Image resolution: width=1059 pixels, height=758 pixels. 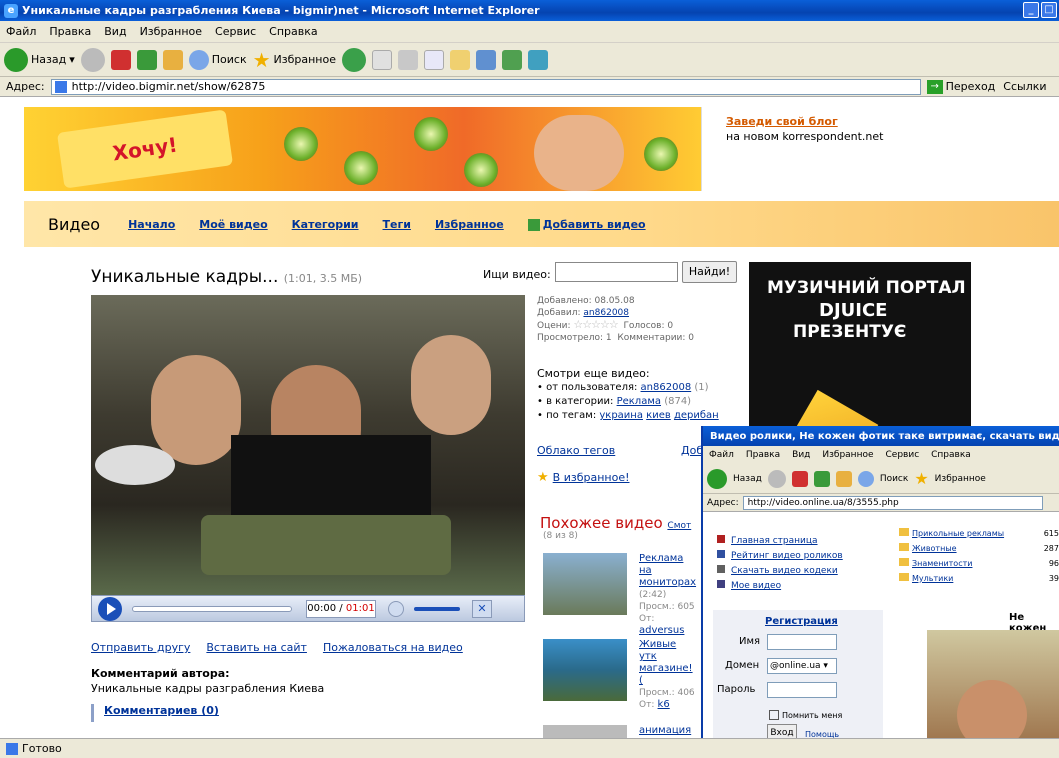 I want to click on volume-slider, so click(x=437, y=608).